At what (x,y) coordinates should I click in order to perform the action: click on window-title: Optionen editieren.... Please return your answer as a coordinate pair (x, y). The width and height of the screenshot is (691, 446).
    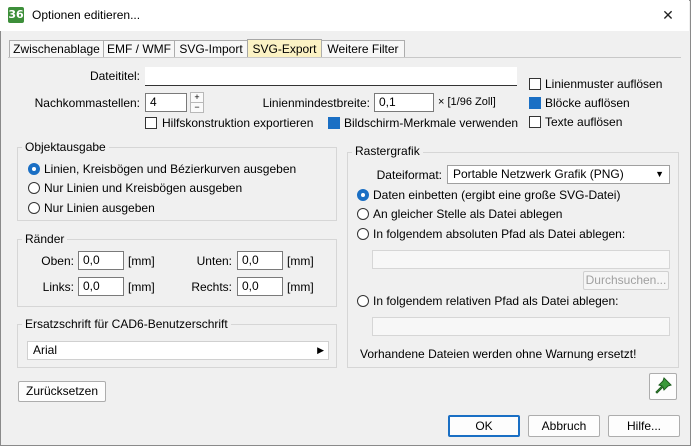
    Looking at the image, I should click on (86, 15).